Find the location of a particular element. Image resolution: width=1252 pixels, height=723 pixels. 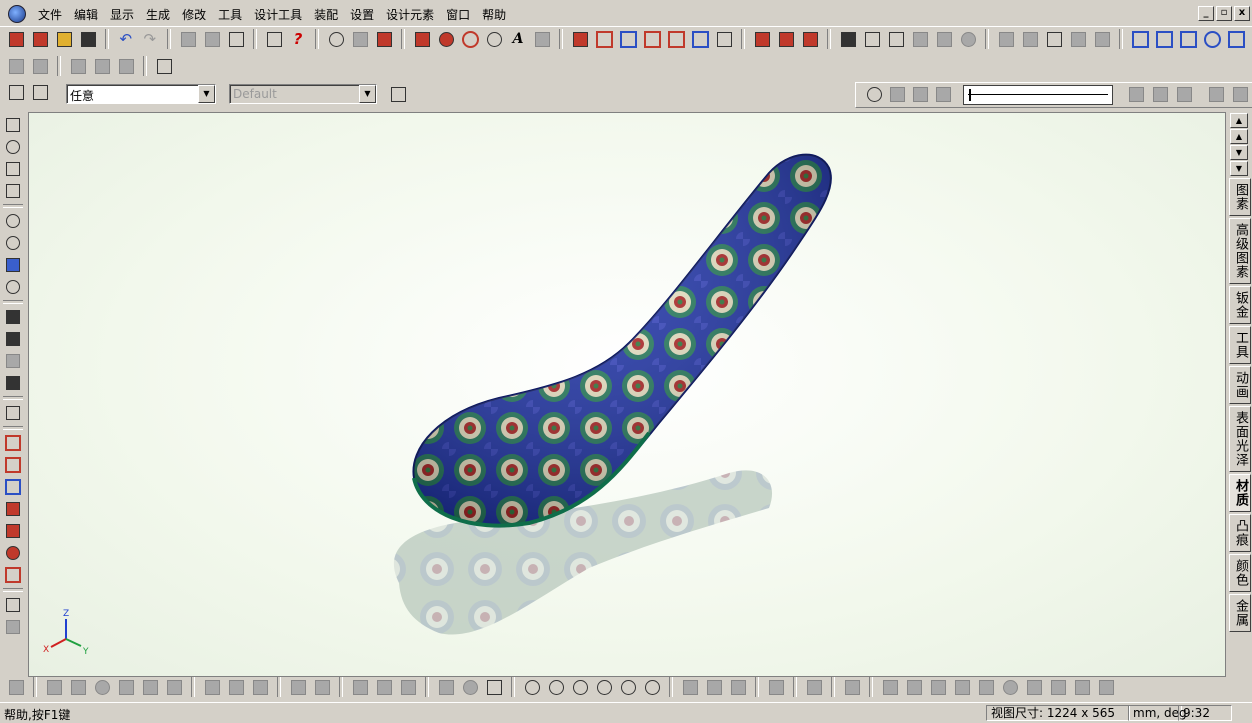

rewind-icon is located at coordinates (943, 94).